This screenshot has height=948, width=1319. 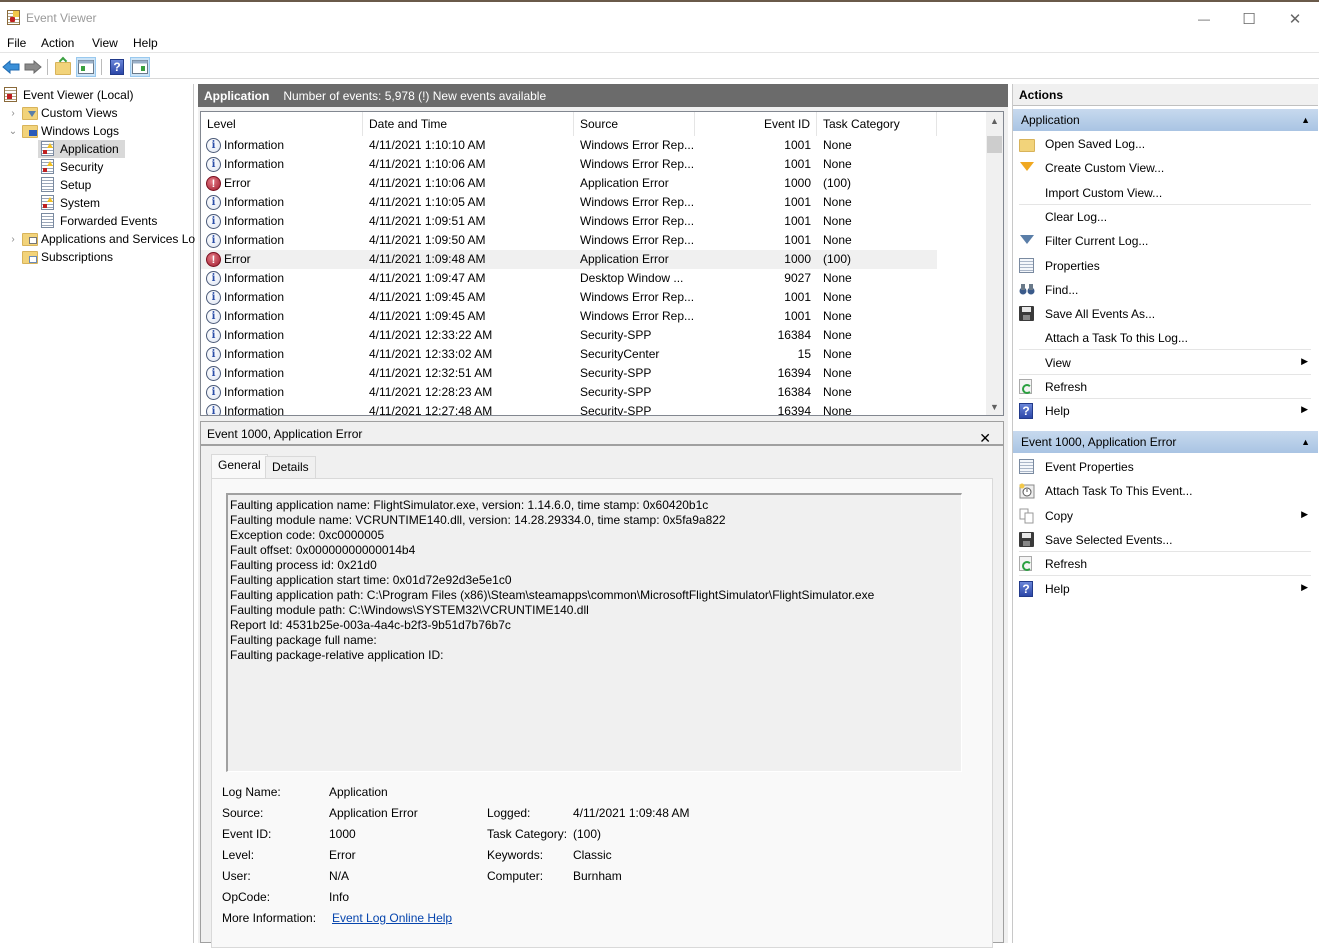 I want to click on maximize-button: ☐, so click(x=1249, y=19).